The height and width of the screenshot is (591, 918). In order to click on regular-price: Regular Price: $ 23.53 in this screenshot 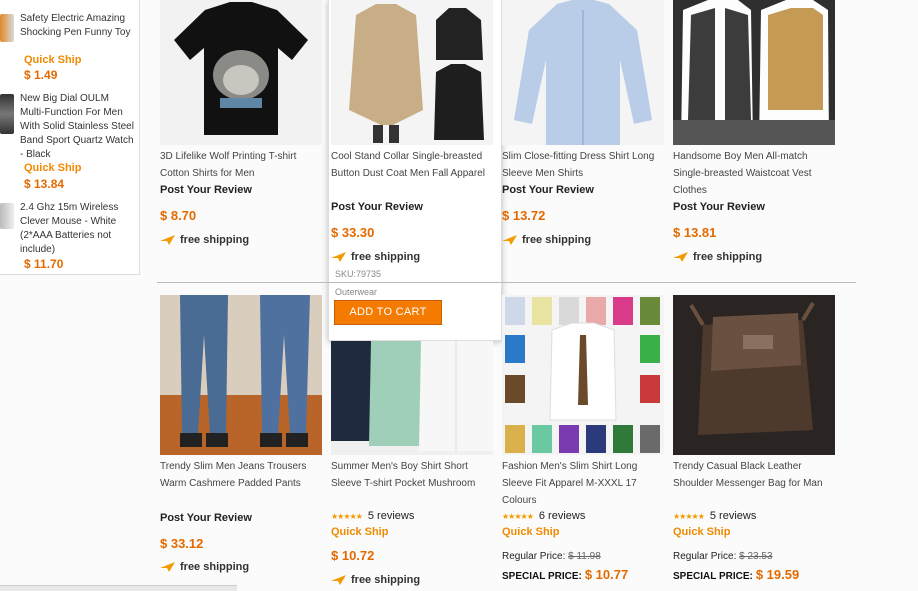, I will do `click(723, 556)`.